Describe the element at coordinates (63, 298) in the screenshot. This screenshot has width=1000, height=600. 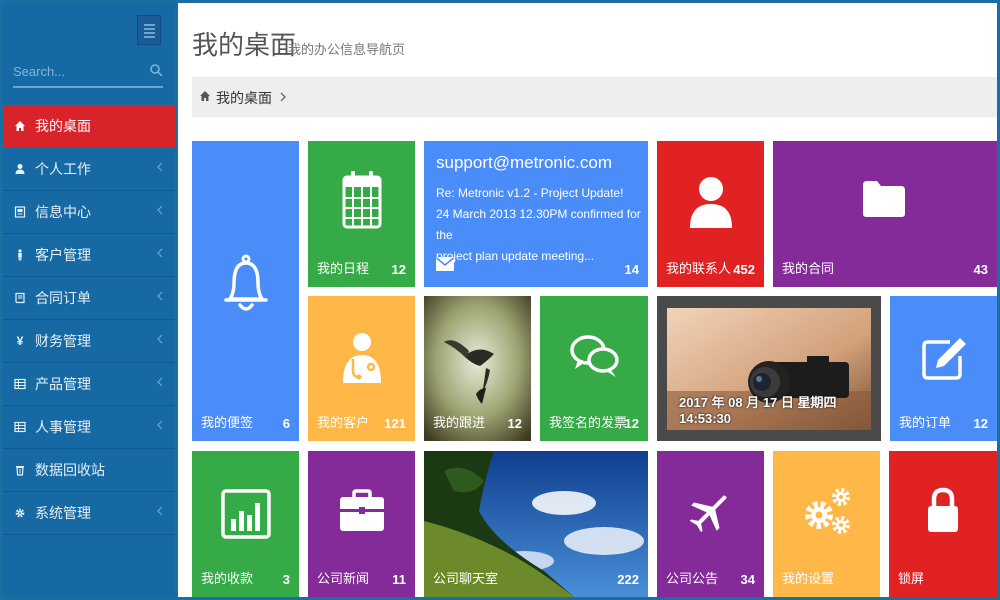
I see `sidebar-item-label: 合同订单` at that location.